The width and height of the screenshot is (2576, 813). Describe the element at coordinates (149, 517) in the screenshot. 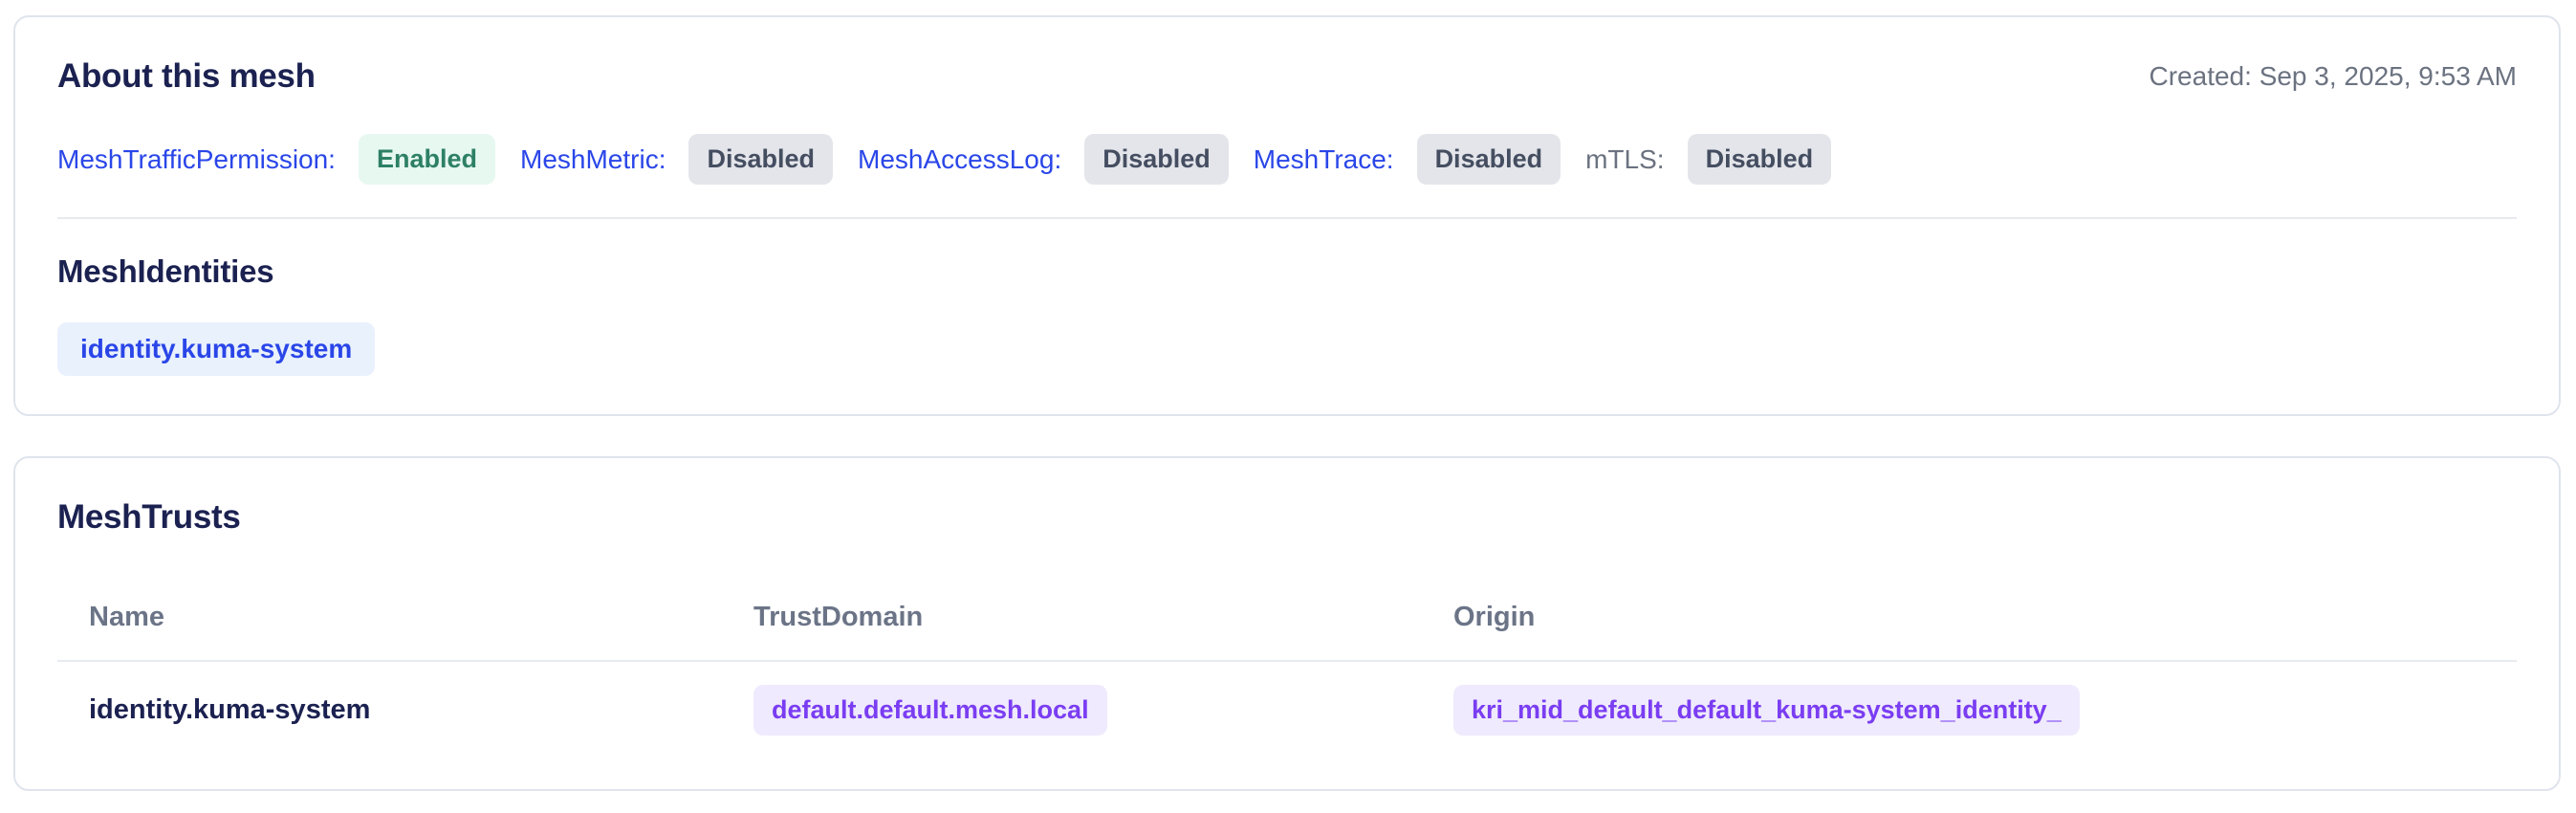

I see `mesh-trusts-title: MeshTrusts` at that location.